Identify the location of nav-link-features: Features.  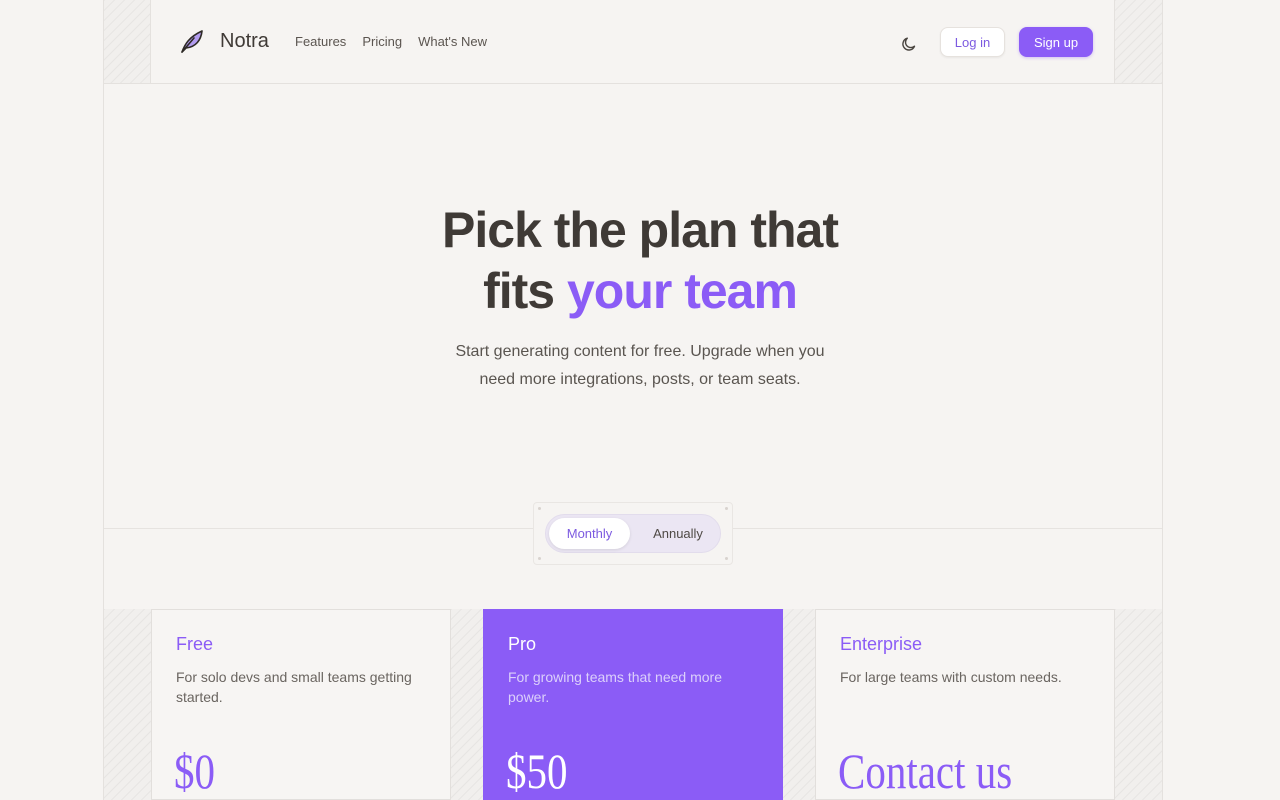
(320, 41).